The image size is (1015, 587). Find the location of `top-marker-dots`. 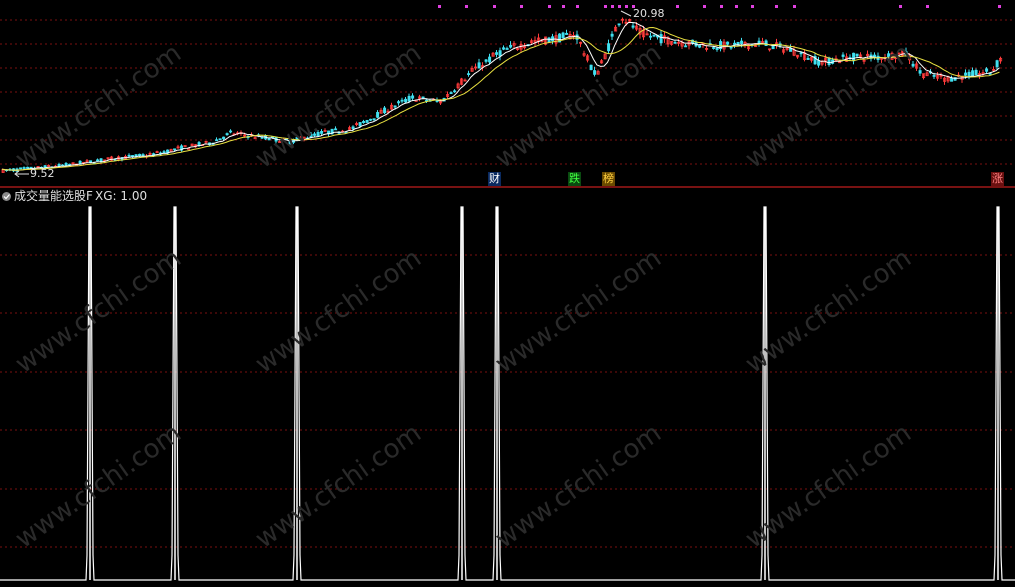

top-marker-dots is located at coordinates (719, 6).